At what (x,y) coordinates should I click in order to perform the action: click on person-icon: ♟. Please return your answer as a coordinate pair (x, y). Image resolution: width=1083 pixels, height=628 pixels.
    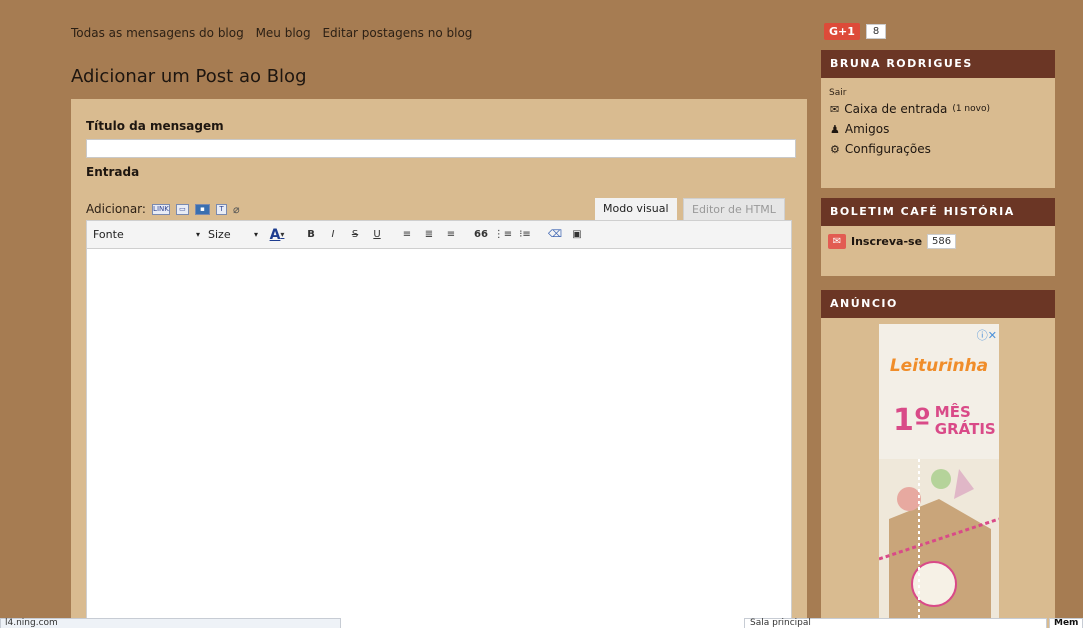
    Looking at the image, I should click on (835, 129).